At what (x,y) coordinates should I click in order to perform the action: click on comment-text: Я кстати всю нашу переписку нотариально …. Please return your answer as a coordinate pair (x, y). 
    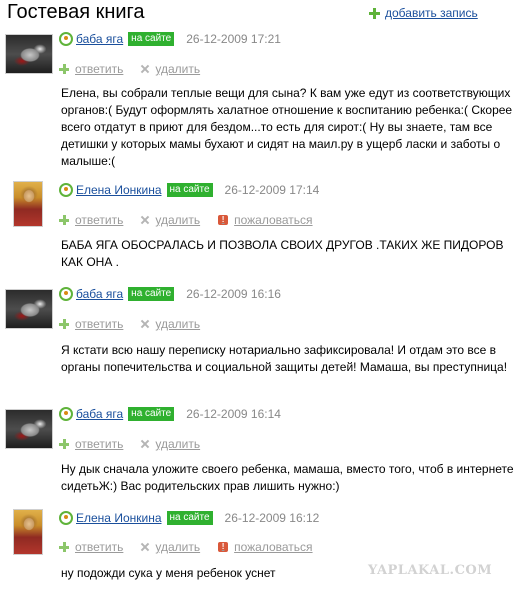
    Looking at the image, I should click on (284, 358).